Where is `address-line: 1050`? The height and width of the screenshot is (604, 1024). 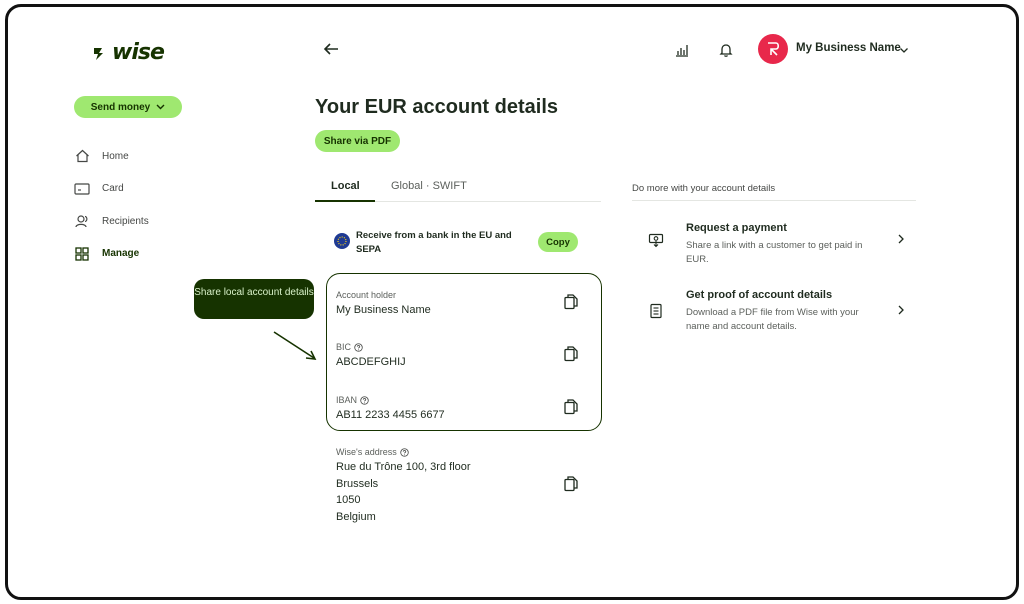 address-line: 1050 is located at coordinates (348, 500).